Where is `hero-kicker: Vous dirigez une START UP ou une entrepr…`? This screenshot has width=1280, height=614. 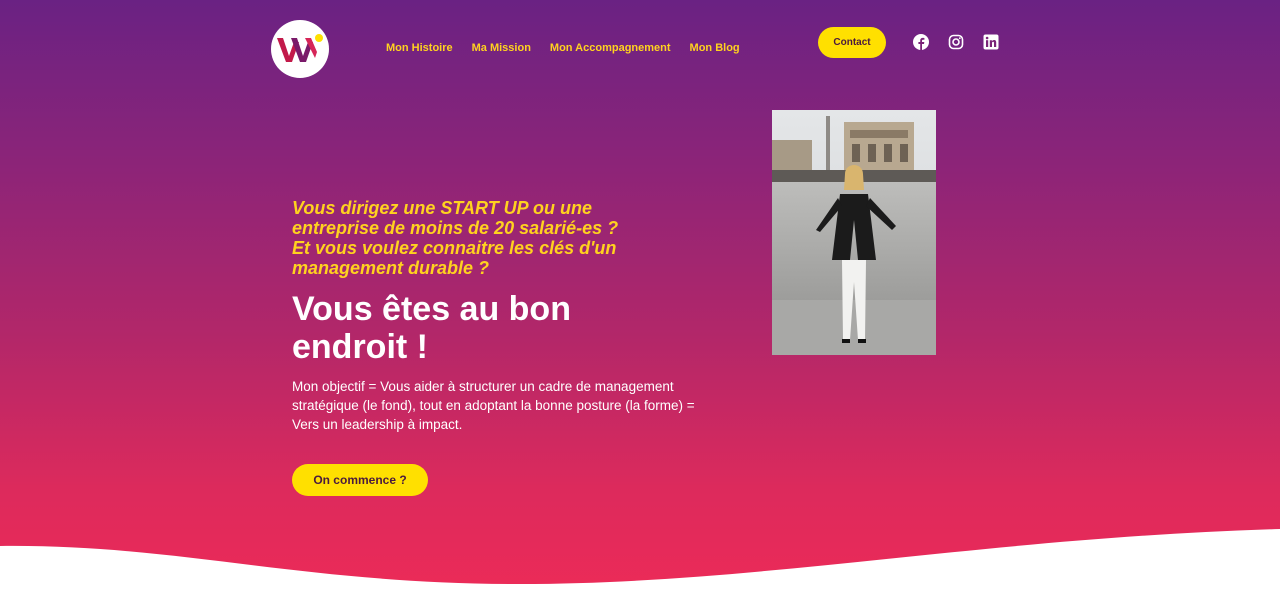 hero-kicker: Vous dirigez une START UP ou une entrepr… is located at coordinates (492, 238).